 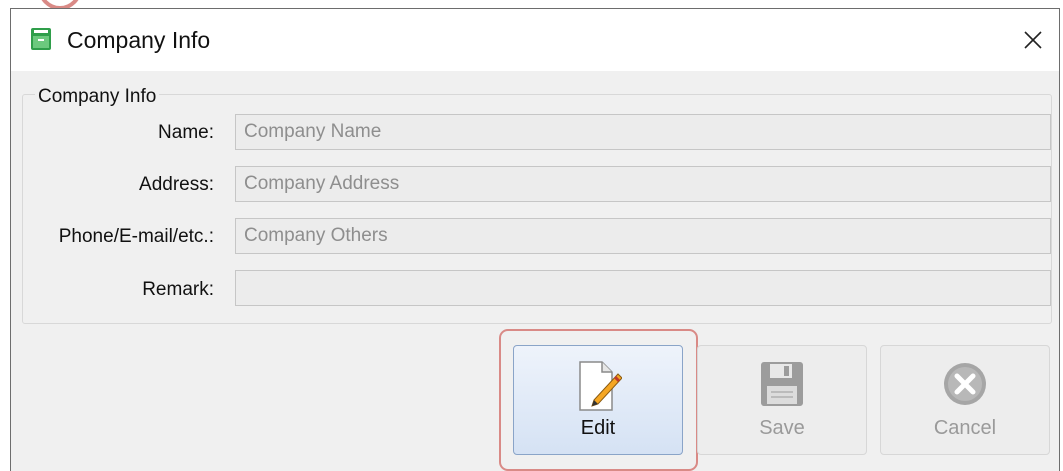 What do you see at coordinates (176, 184) in the screenshot?
I see `address-label: Address:` at bounding box center [176, 184].